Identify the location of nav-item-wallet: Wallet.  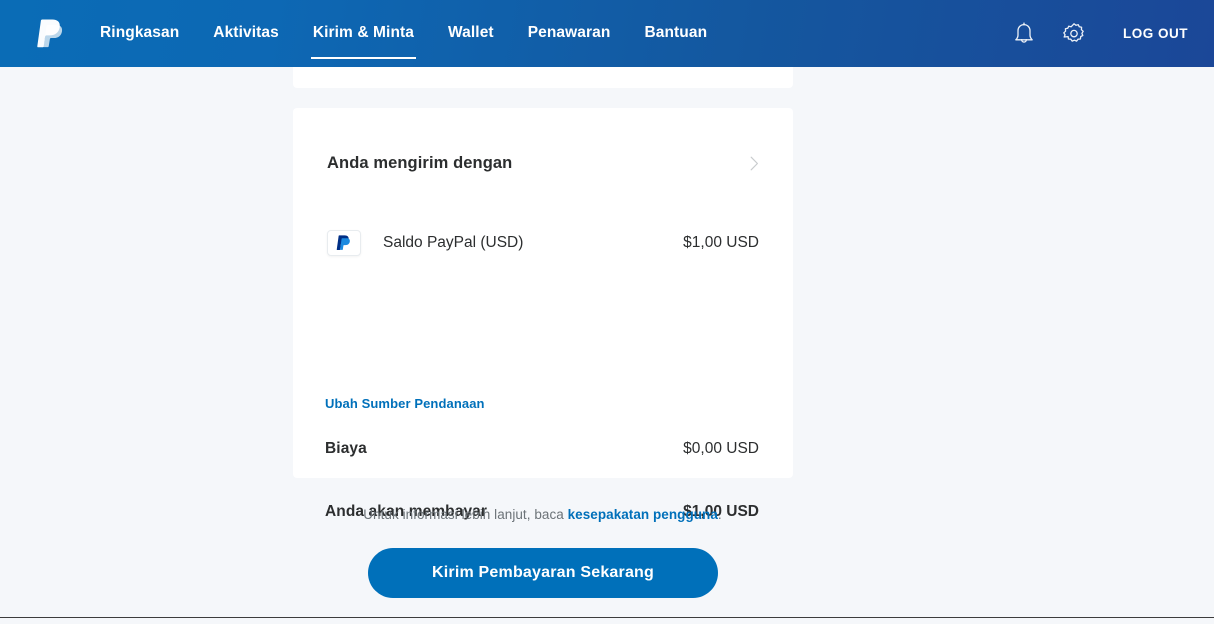
(471, 34).